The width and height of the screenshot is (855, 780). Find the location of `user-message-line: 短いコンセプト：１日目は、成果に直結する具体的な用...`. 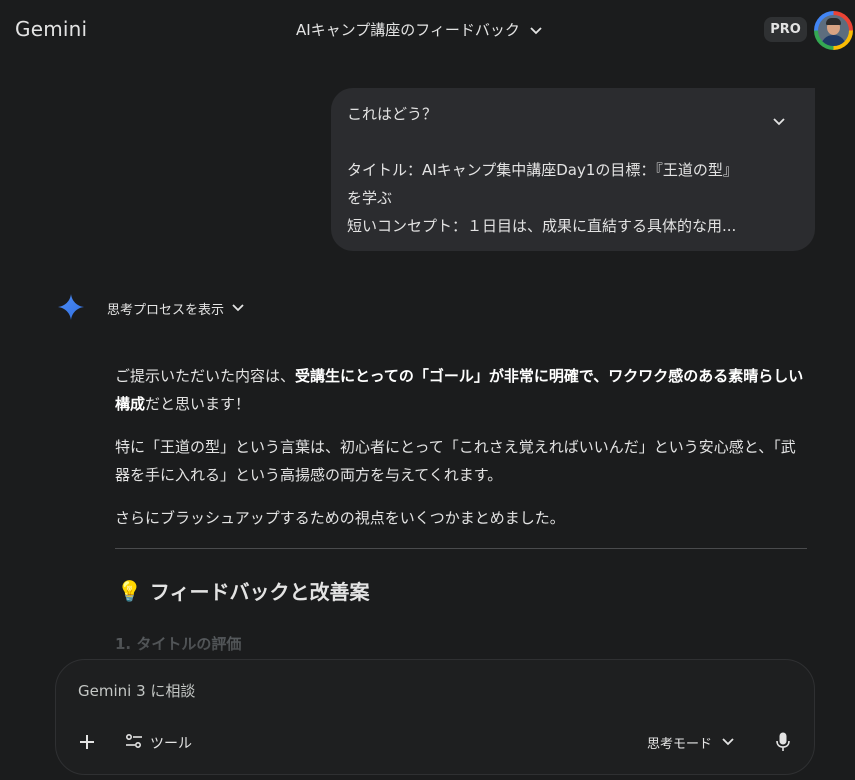

user-message-line: 短いコンセプト：１日目は、成果に直結する具体的な用... is located at coordinates (542, 226).